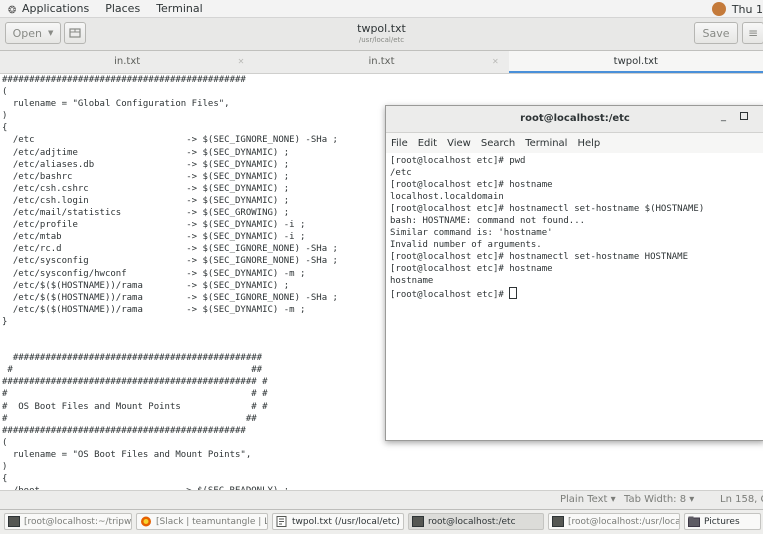 Image resolution: width=763 pixels, height=534 pixels. I want to click on menu-search: Search, so click(498, 143).